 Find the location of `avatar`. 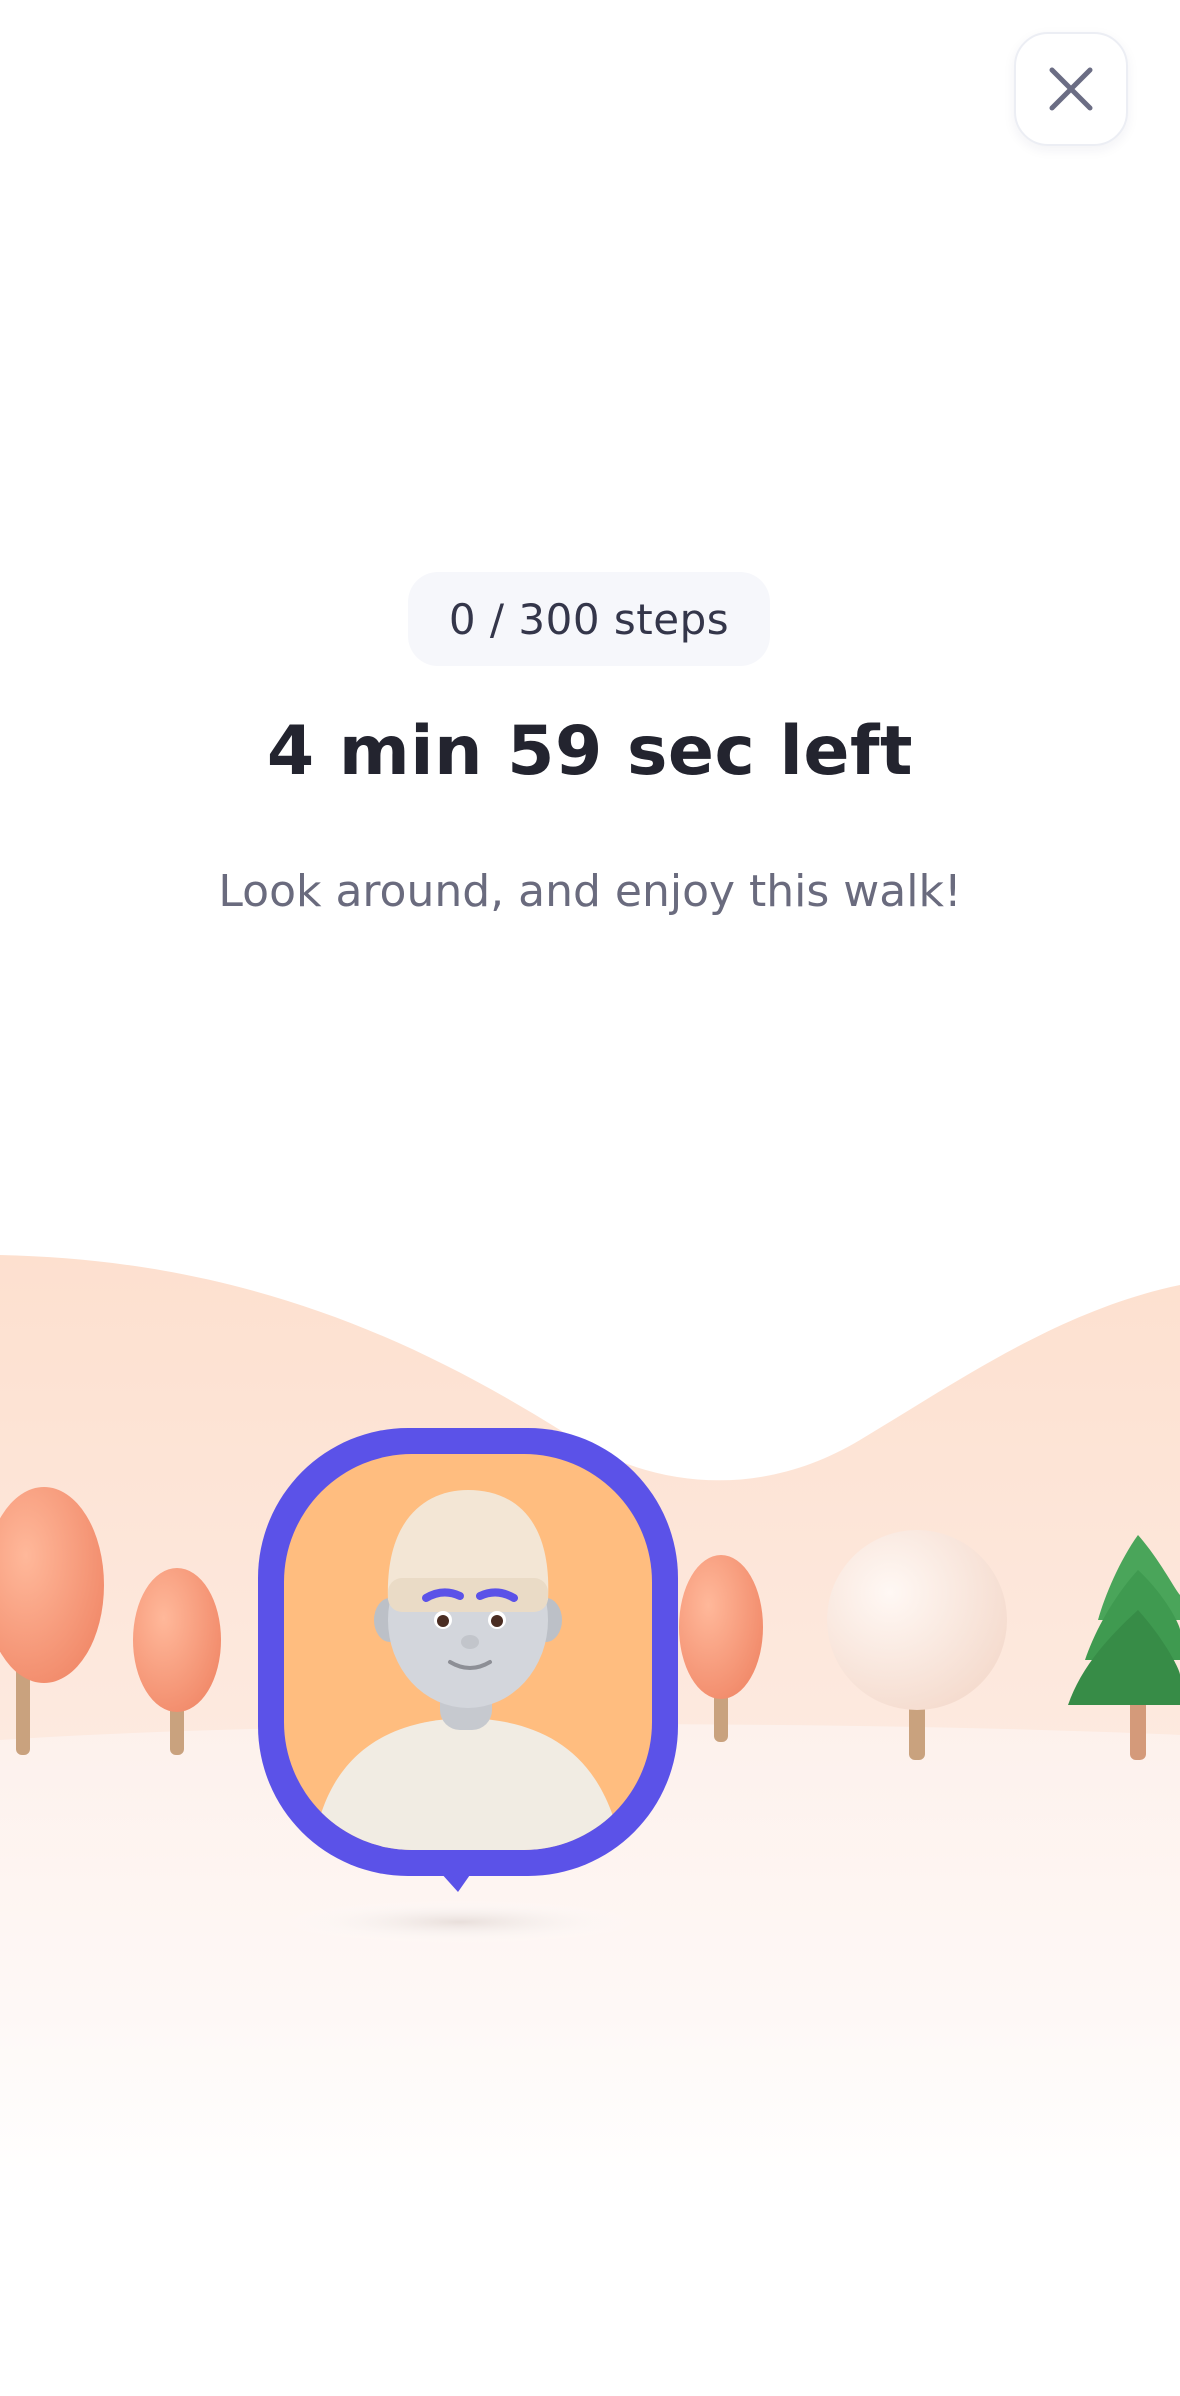

avatar is located at coordinates (468, 1660).